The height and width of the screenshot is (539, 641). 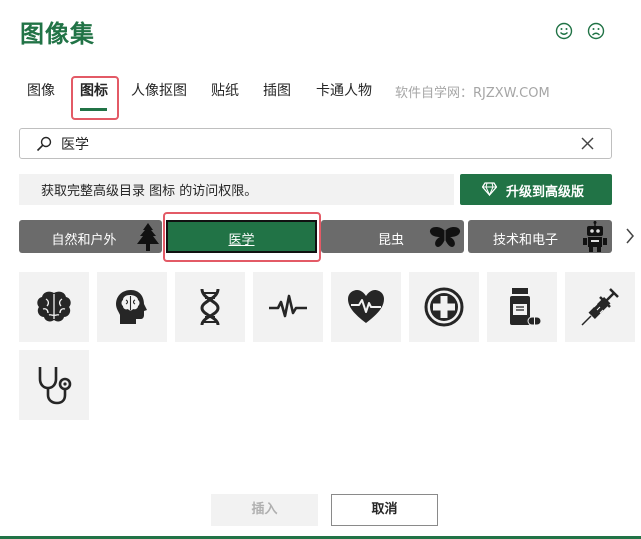 What do you see at coordinates (41, 90) in the screenshot?
I see `tab-images: 图像` at bounding box center [41, 90].